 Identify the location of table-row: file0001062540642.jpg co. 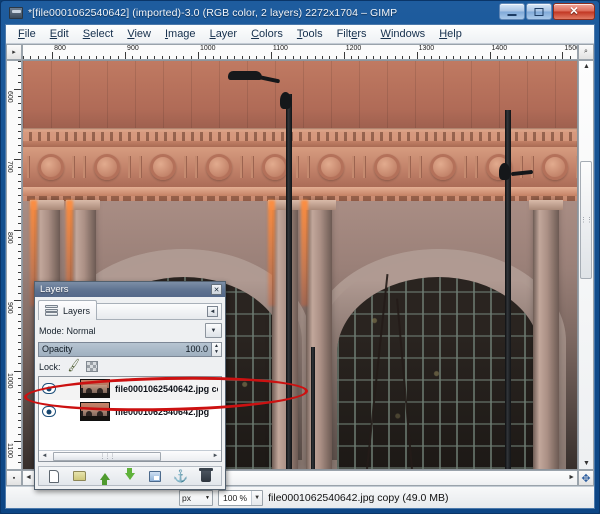
(130, 388).